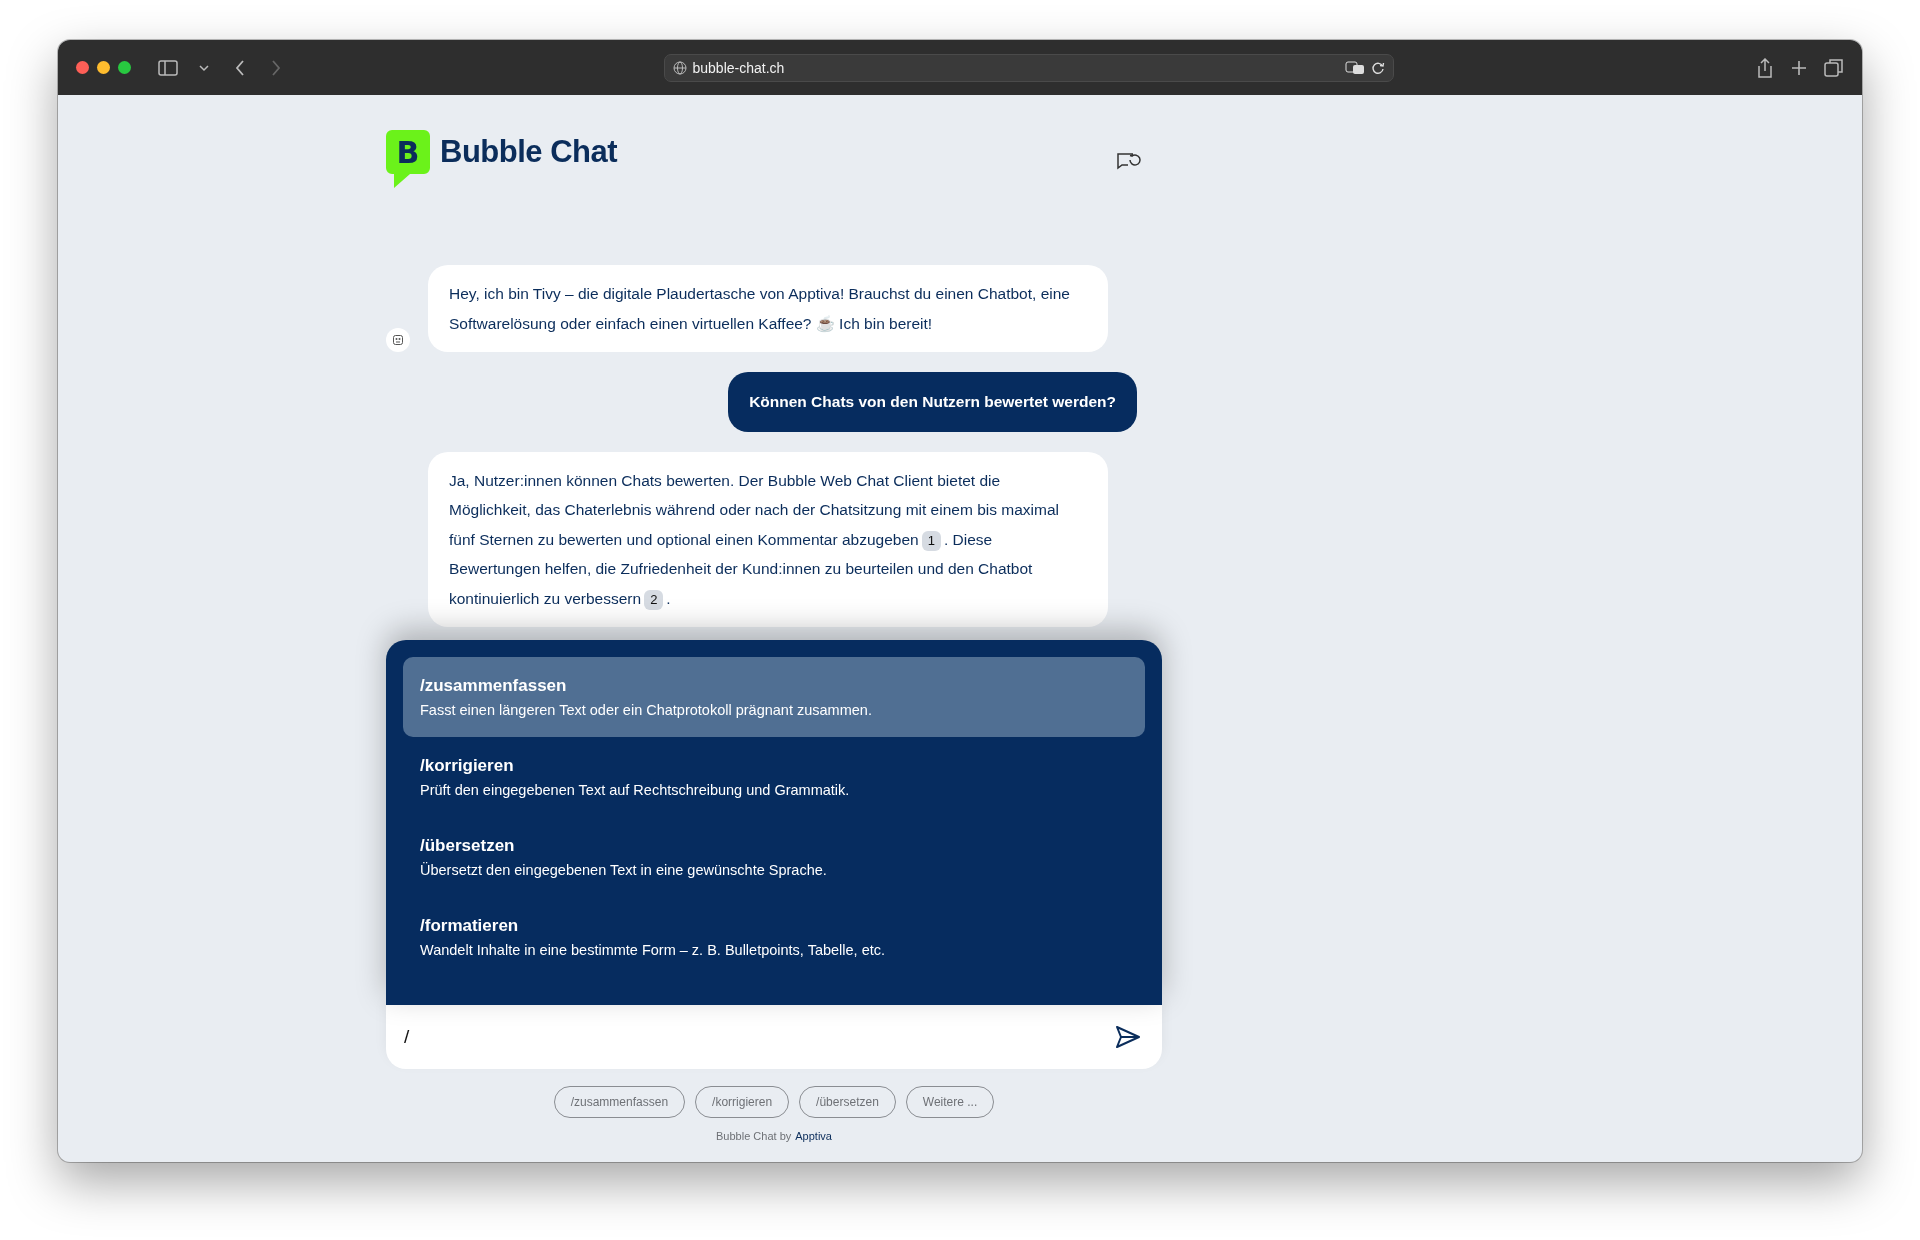  Describe the element at coordinates (774, 697) in the screenshot. I see `command-menu-item: /zusammenfassen Fasst einen längeren Text oder ein Chatprotokoll prägnant zusammen.` at that location.